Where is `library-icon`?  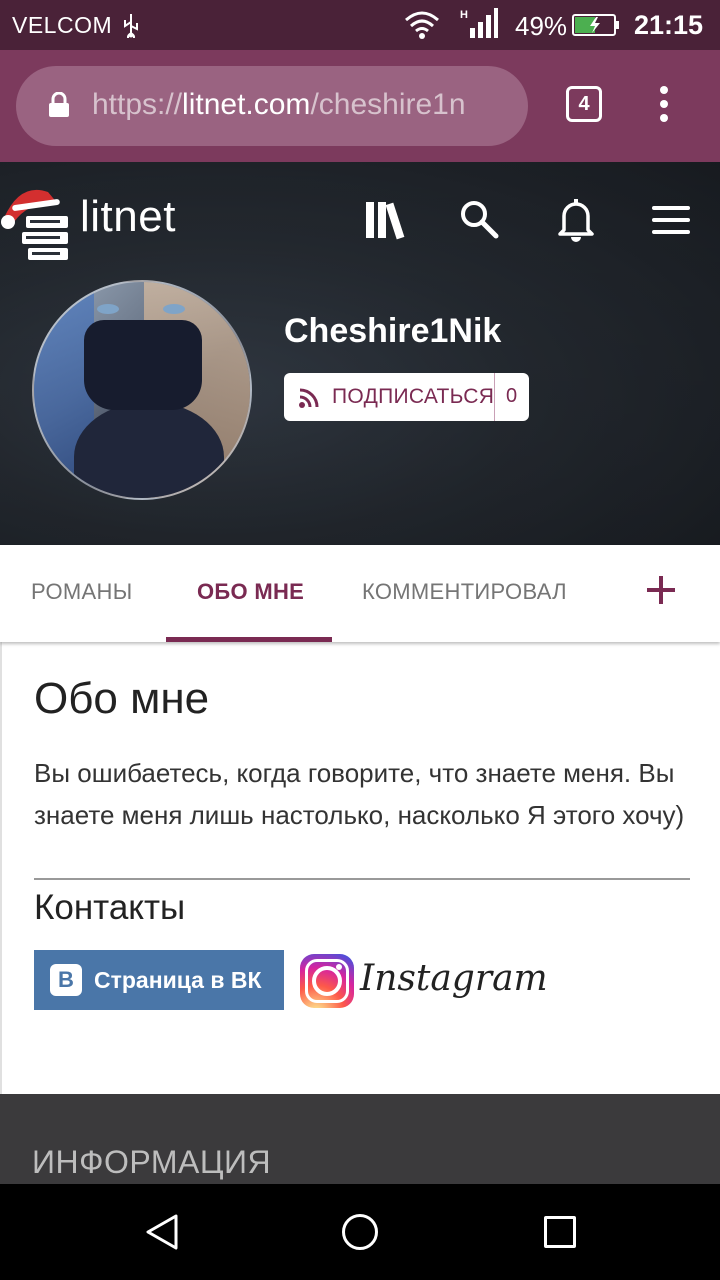 library-icon is located at coordinates (386, 220).